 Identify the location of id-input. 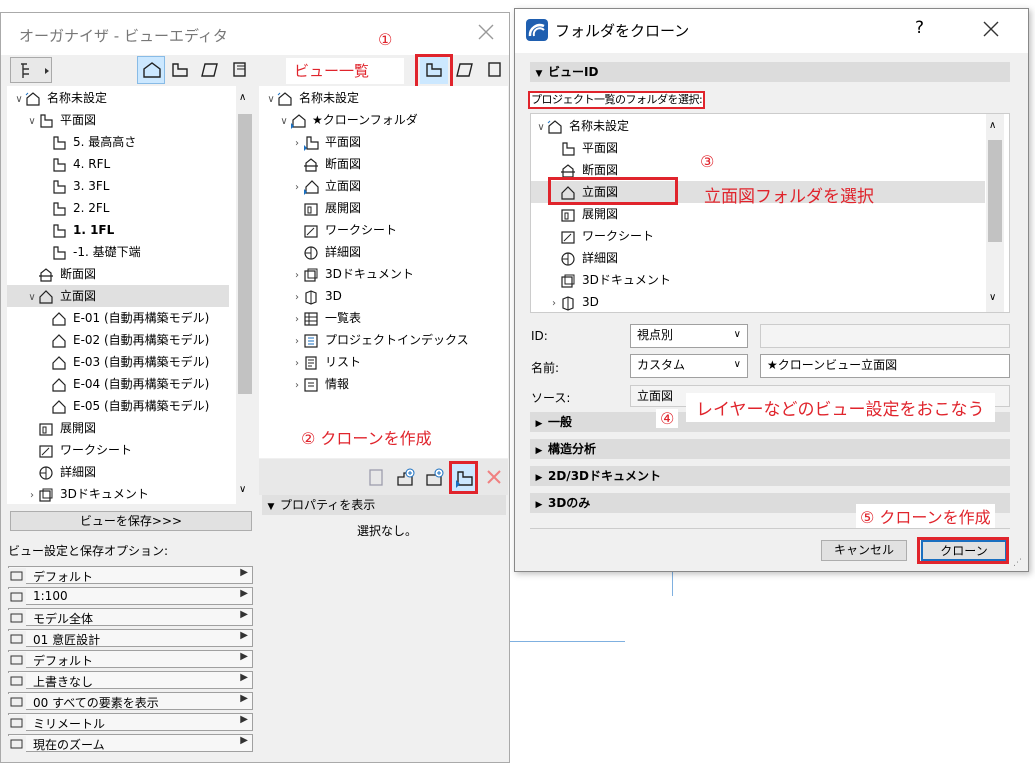
(885, 336).